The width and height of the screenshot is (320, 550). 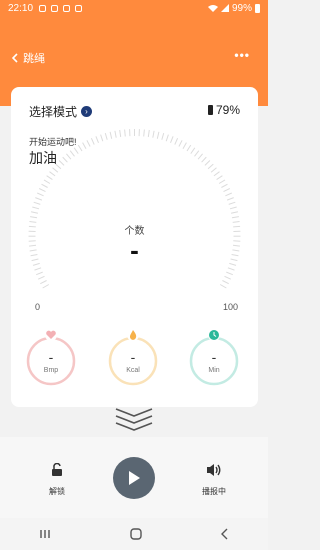 I want to click on status-battery-text: 99%, so click(x=241, y=8).